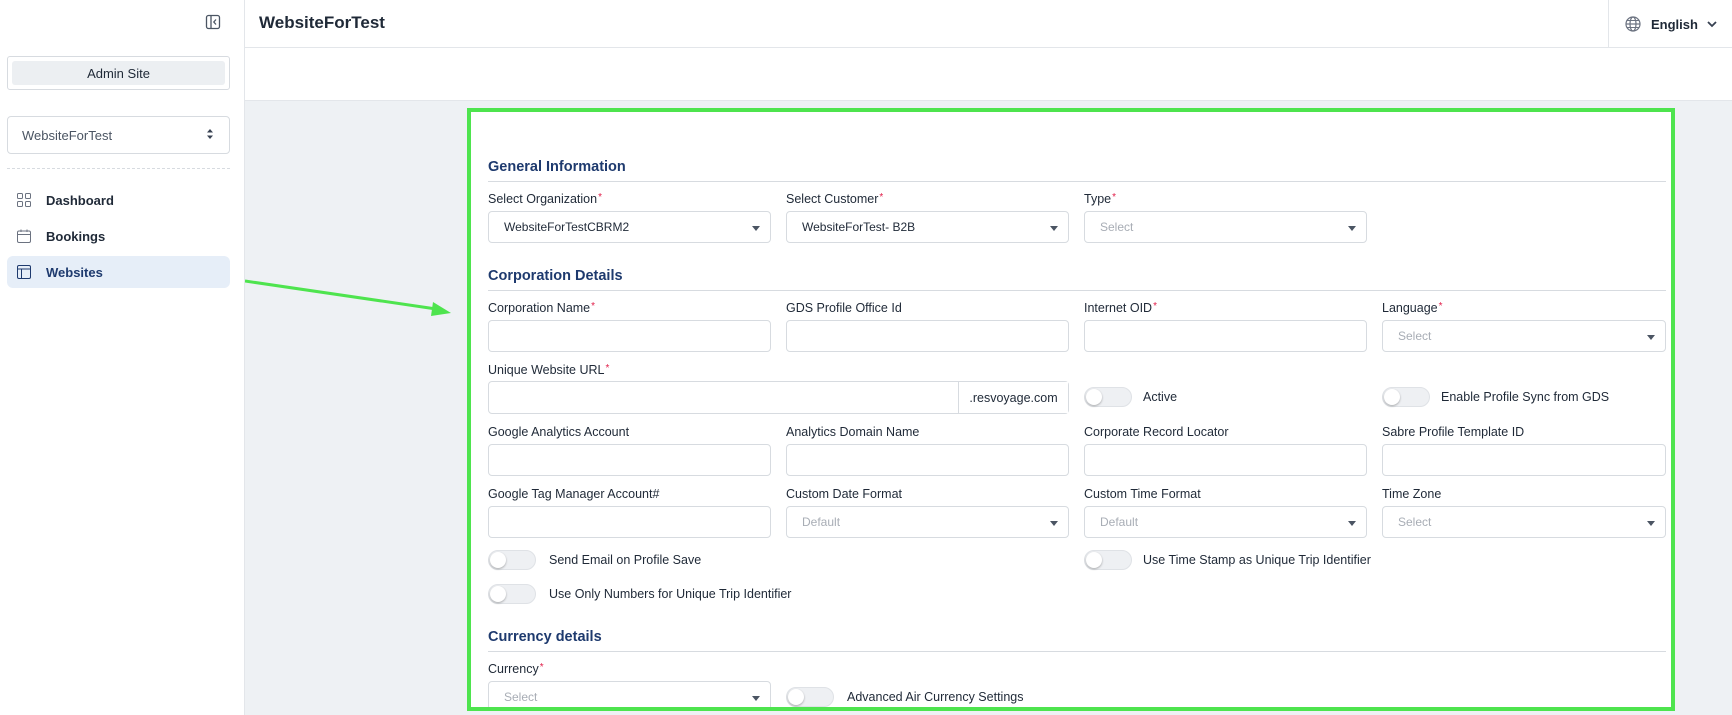  Describe the element at coordinates (935, 697) in the screenshot. I see `advanced-currency-label: Advanced Air Currency Settings` at that location.